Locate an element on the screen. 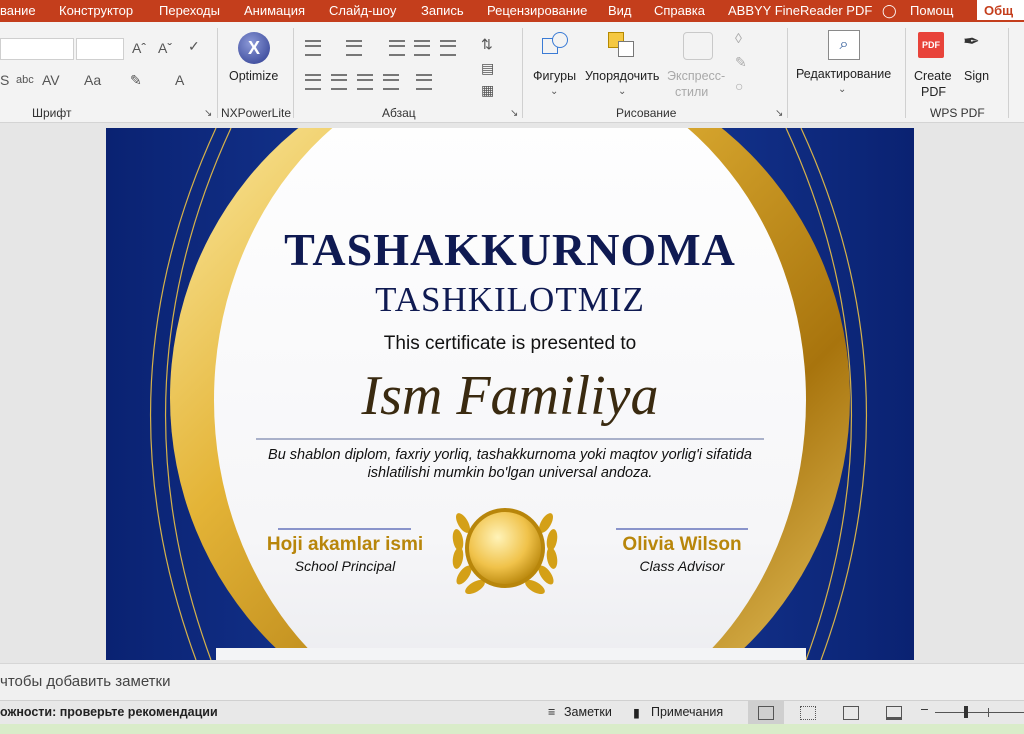 The height and width of the screenshot is (734, 1024). slideshow-view-icon is located at coordinates (894, 713).